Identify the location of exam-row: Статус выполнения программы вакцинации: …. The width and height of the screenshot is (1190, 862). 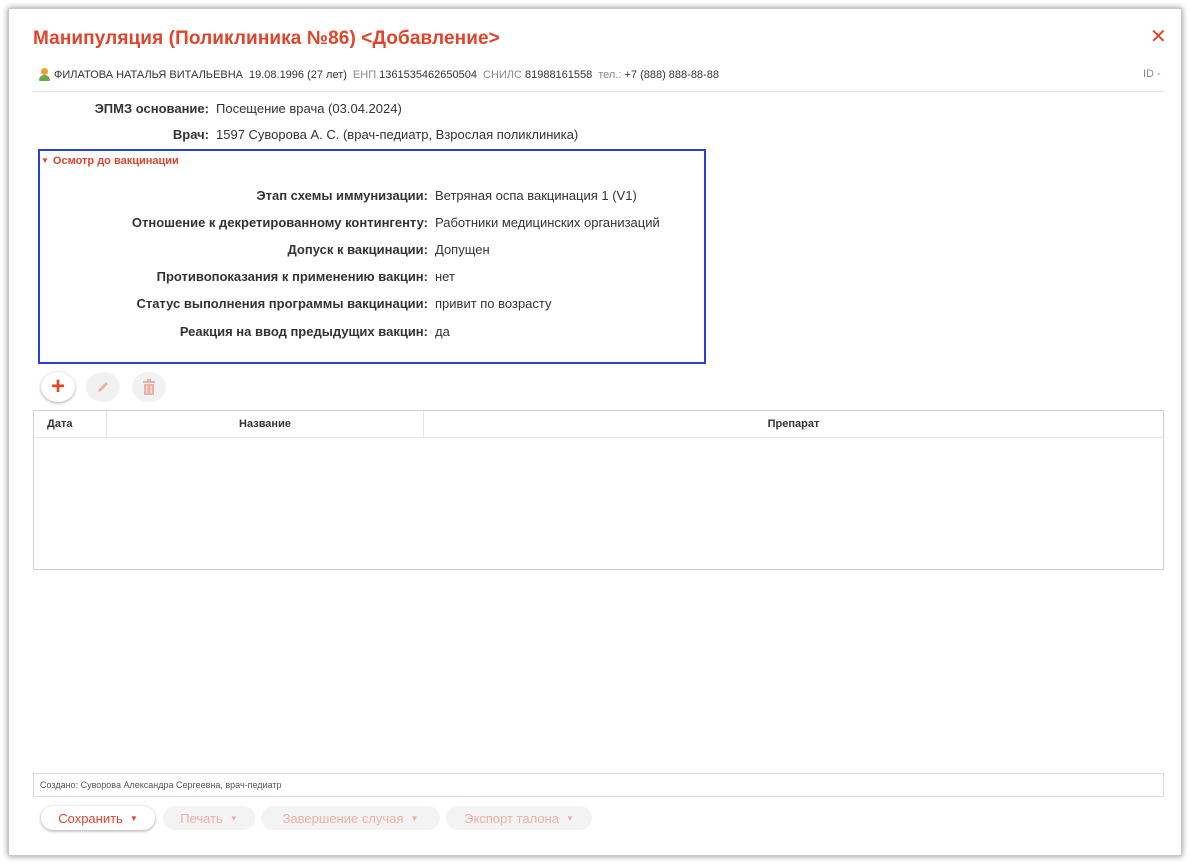
(295, 303).